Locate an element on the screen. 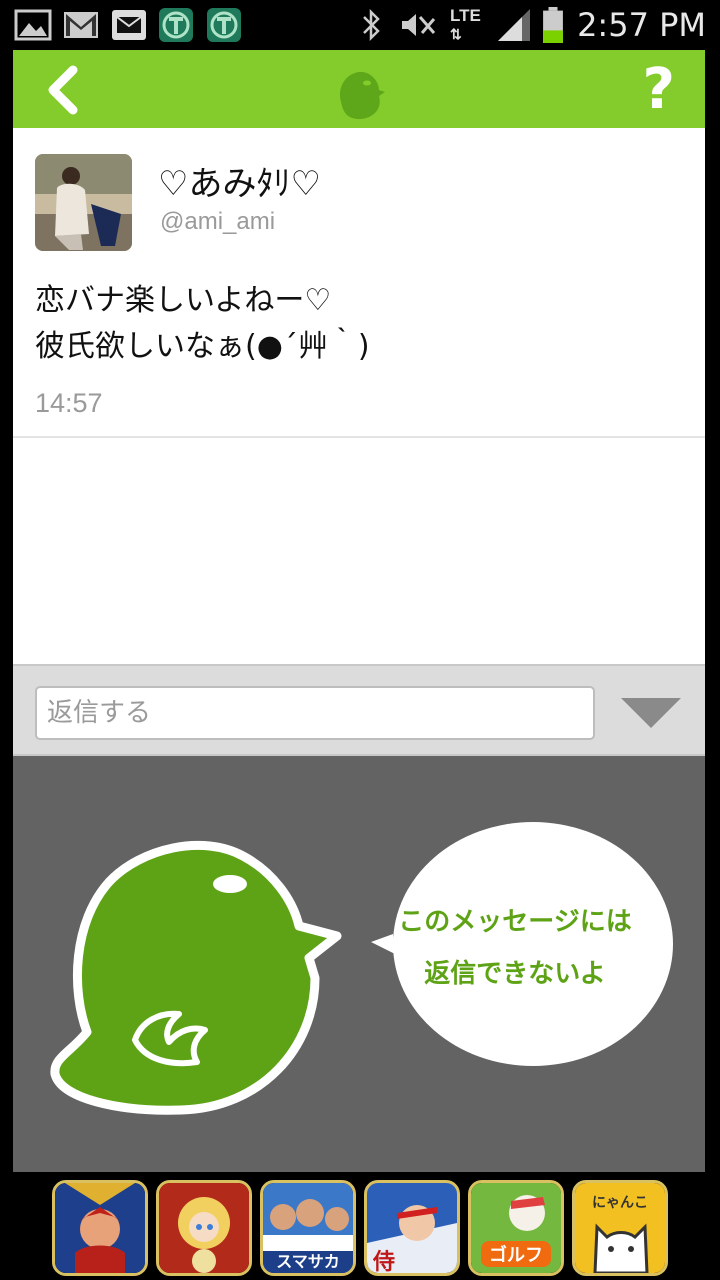  ad-tennis-label: 侍 is located at coordinates (383, 1261).